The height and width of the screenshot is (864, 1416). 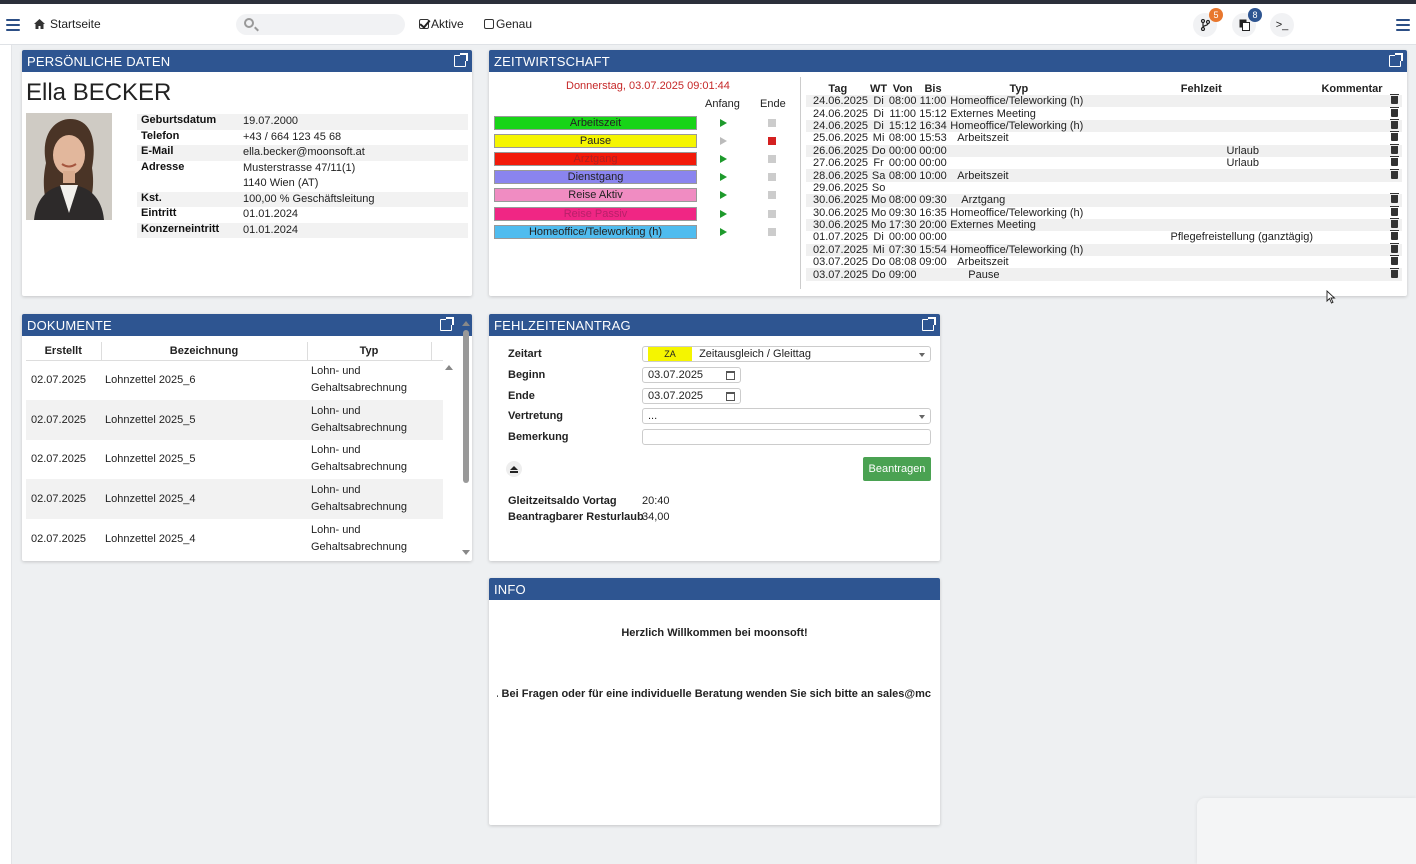 What do you see at coordinates (538, 437) in the screenshot?
I see `bemerkung-label: Bemerkung` at bounding box center [538, 437].